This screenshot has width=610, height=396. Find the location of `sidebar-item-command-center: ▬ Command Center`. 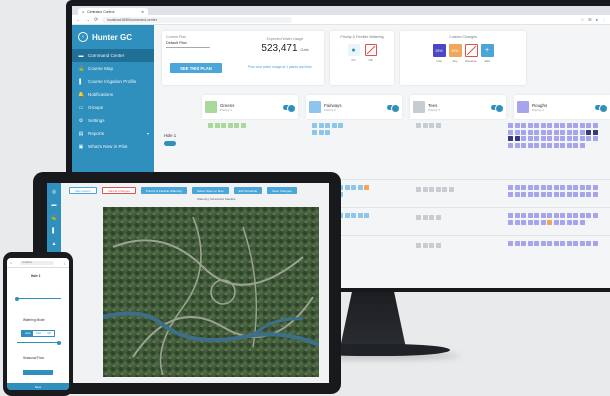

sidebar-item-command-center: ▬ Command Center is located at coordinates (113, 55).